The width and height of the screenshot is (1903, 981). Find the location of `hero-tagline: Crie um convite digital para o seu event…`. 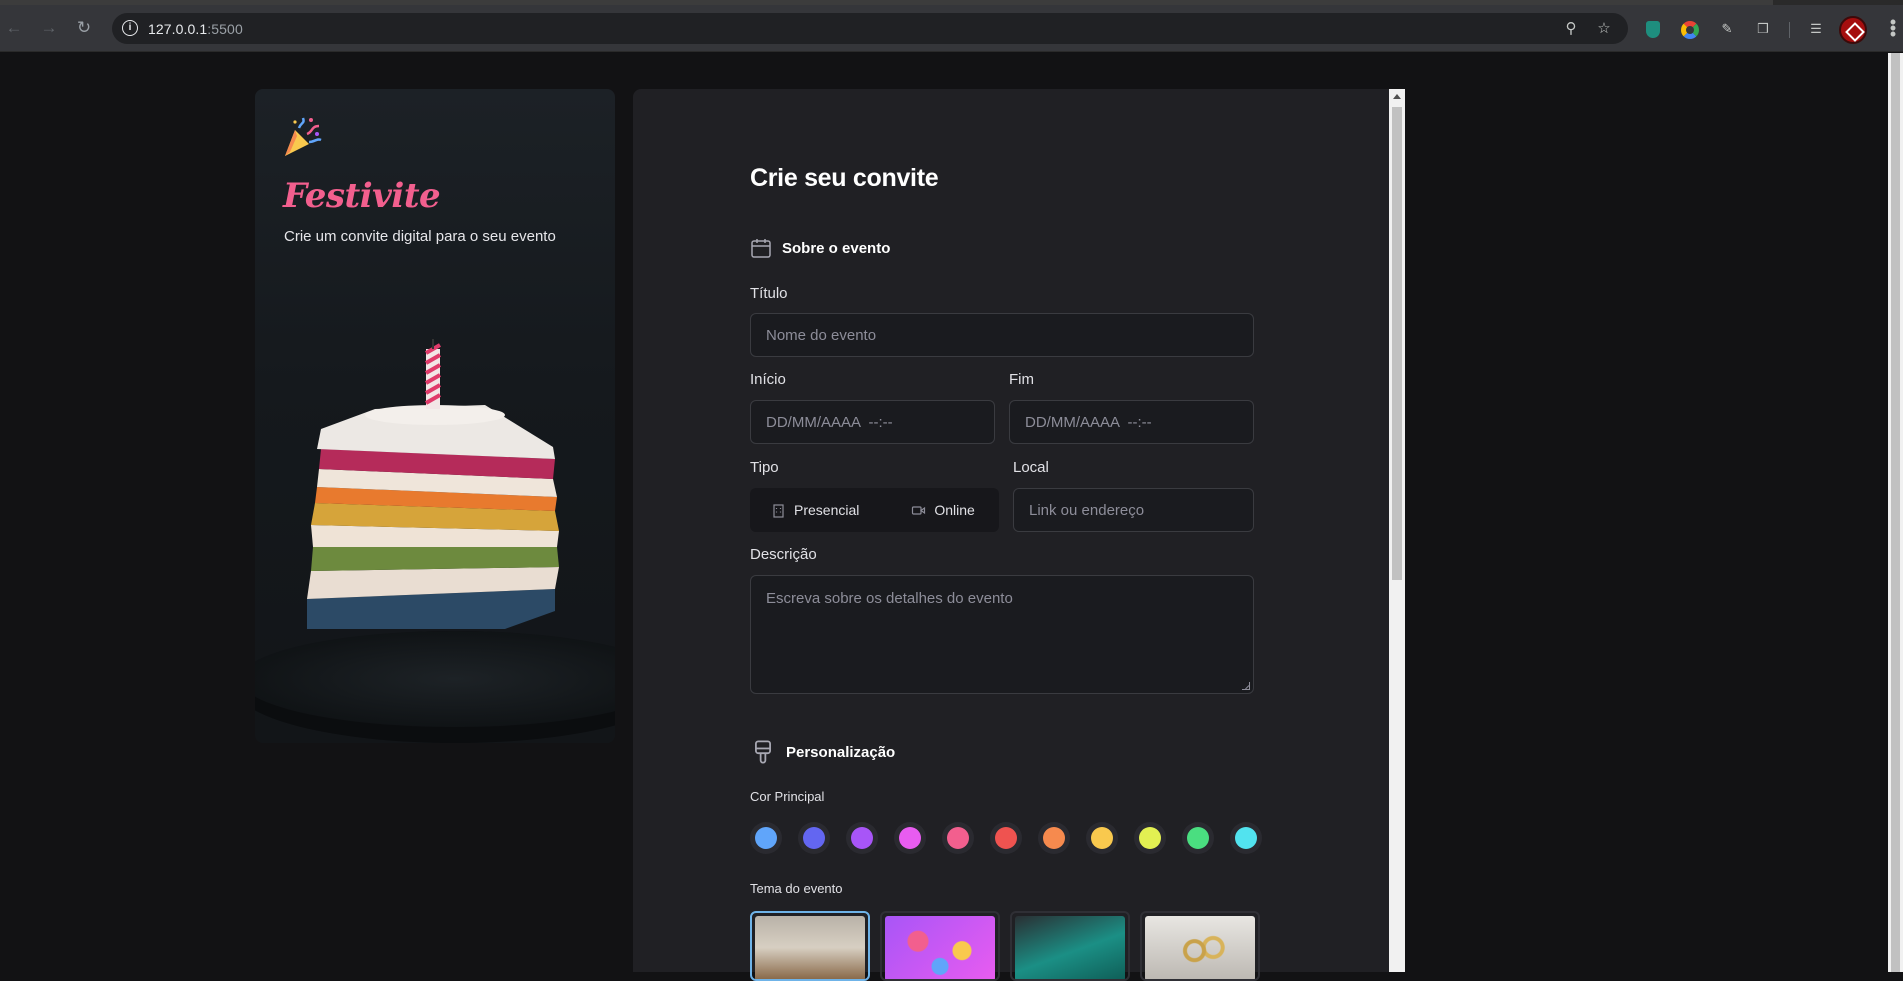

hero-tagline: Crie um convite digital para o seu event… is located at coordinates (420, 236).